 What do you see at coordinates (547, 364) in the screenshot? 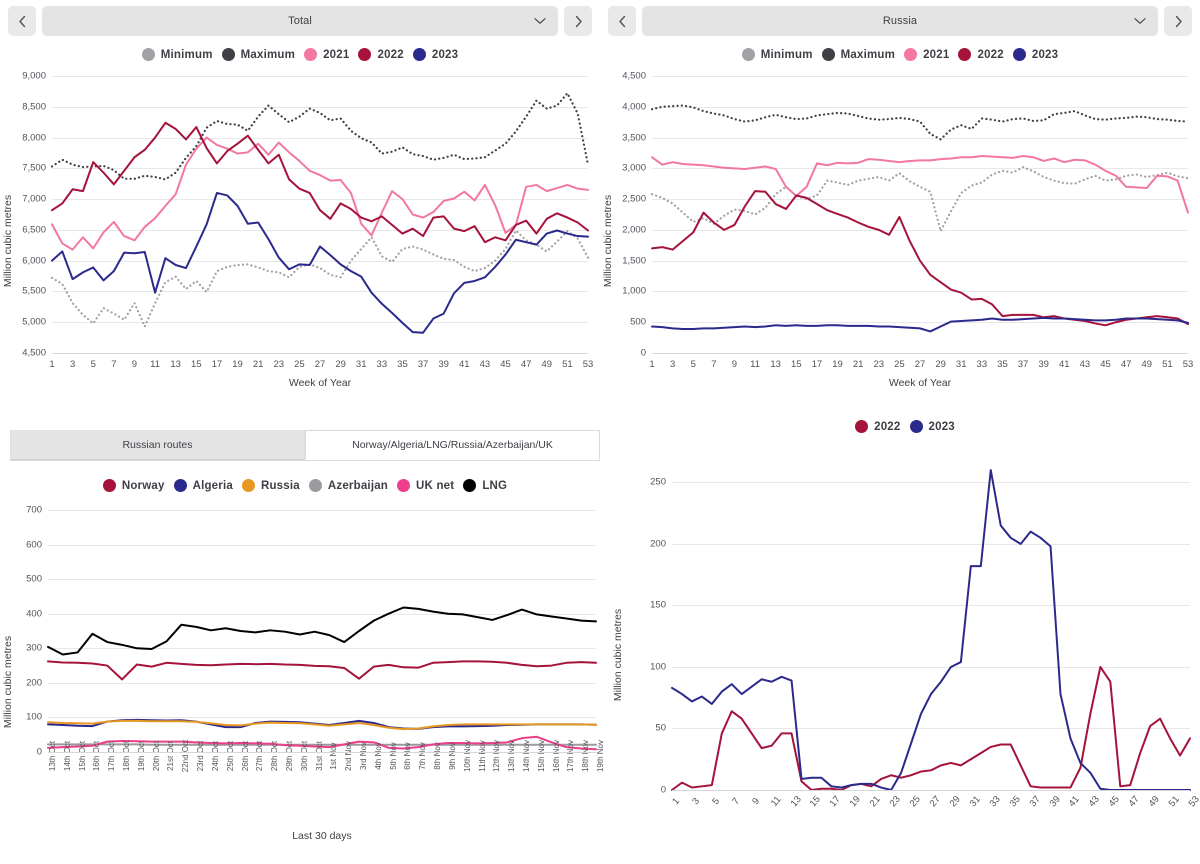
I see `x-axis-tick: 49` at bounding box center [547, 364].